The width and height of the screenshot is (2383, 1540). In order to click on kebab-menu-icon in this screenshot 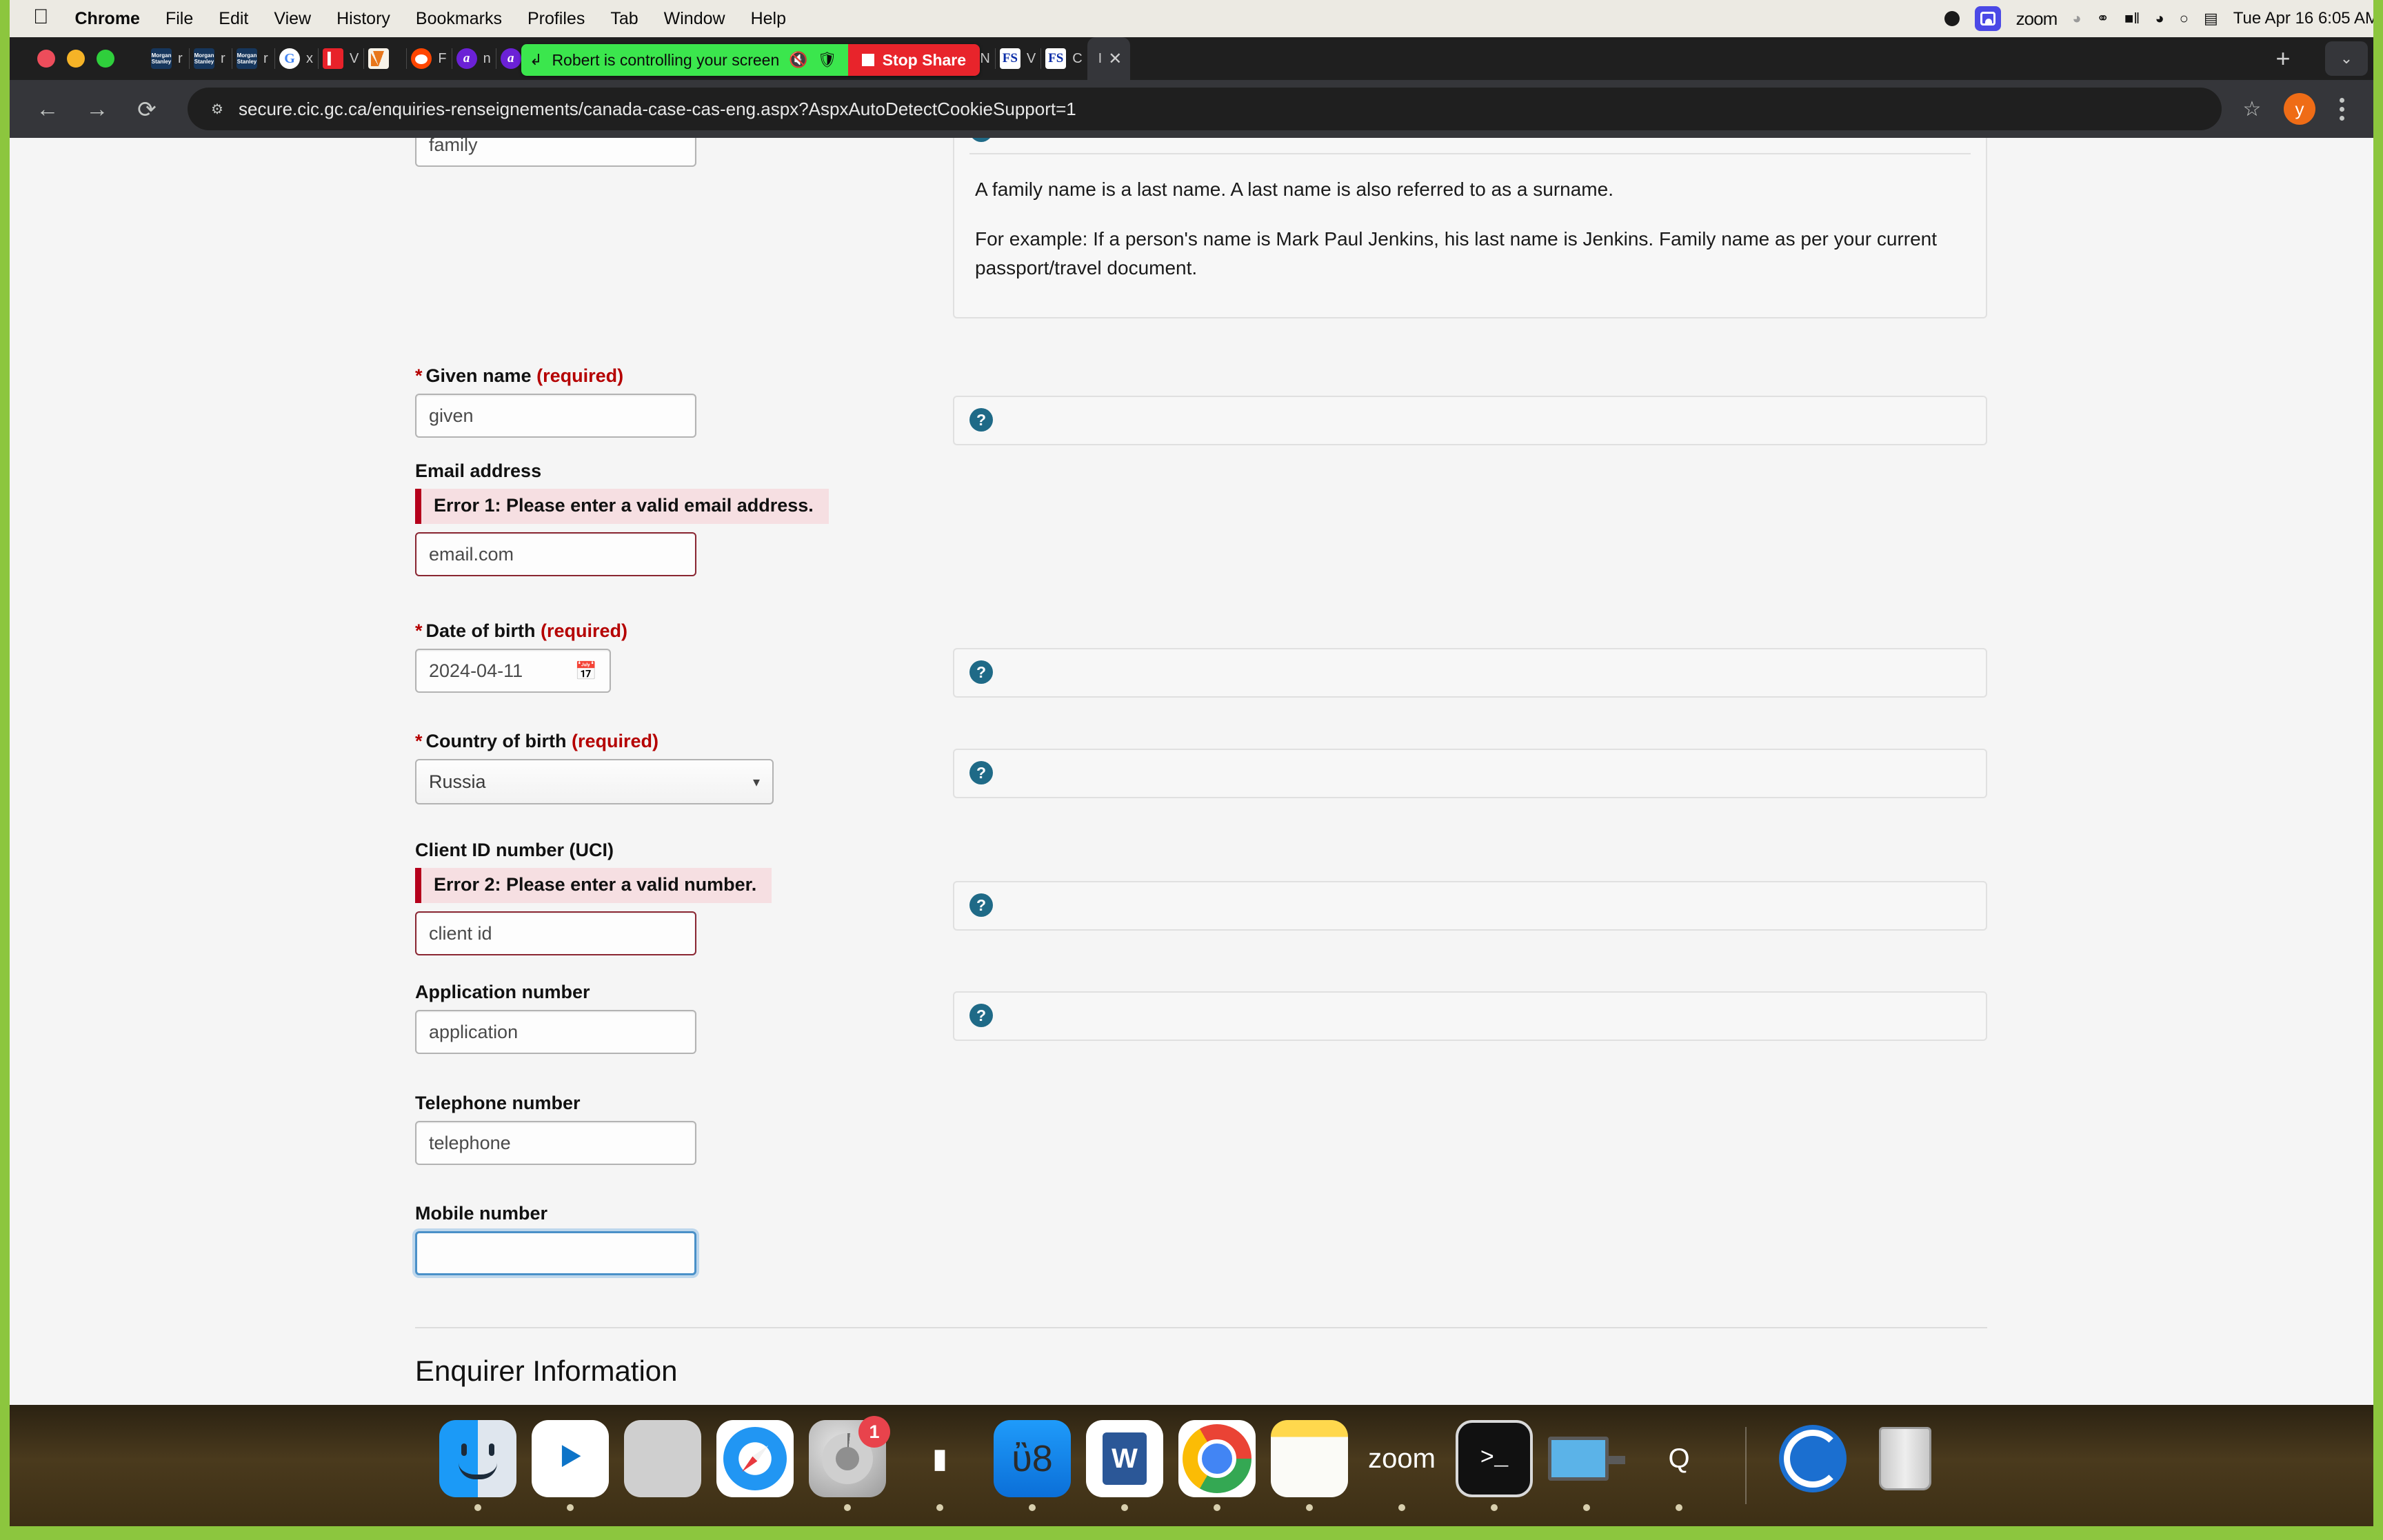, I will do `click(2341, 109)`.